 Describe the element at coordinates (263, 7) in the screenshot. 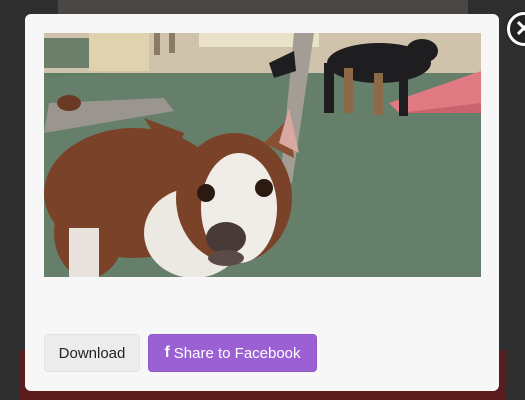

I see `backdrop-page-header` at that location.